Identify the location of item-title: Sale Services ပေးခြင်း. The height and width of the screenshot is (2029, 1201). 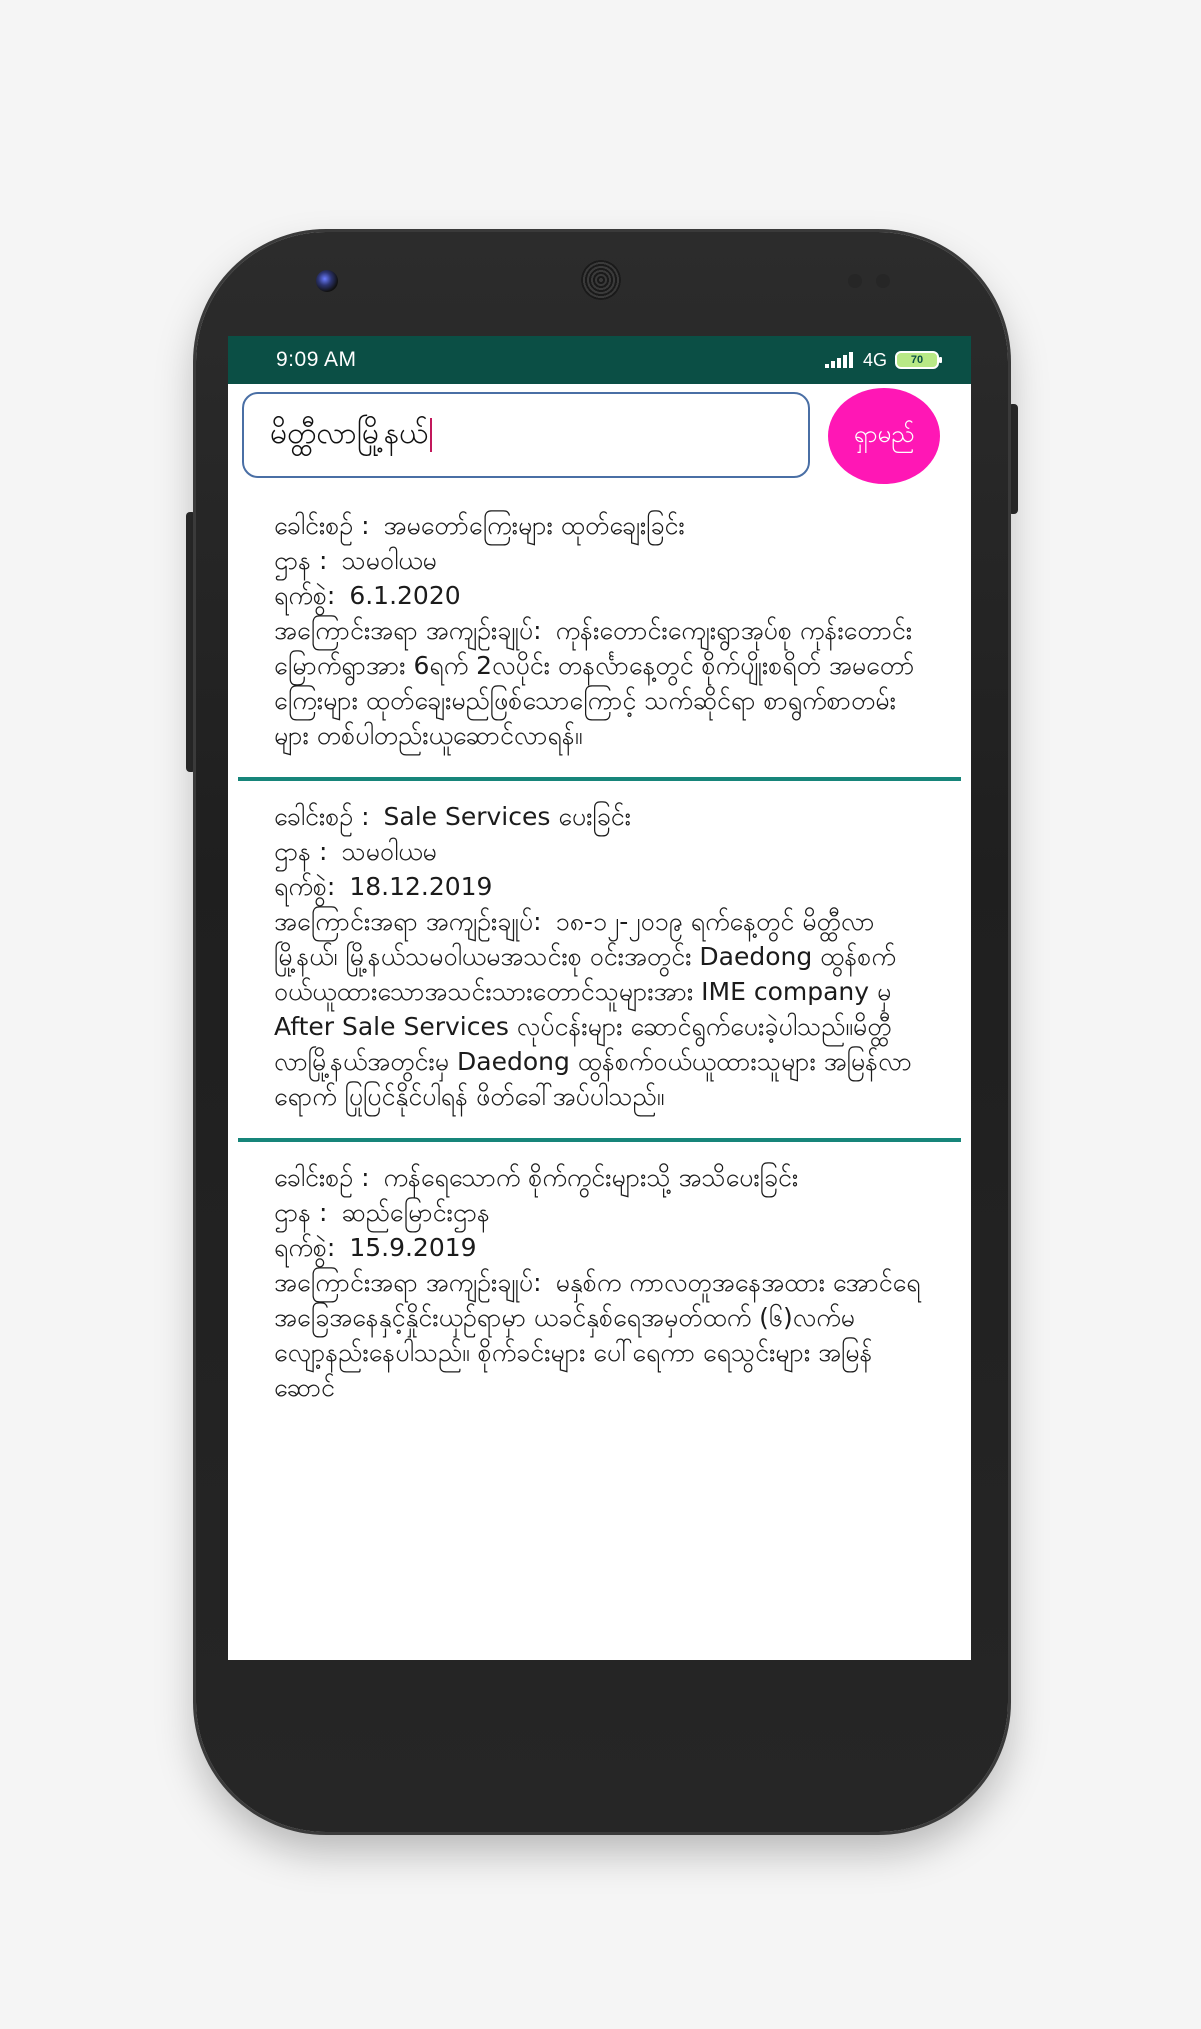
(507, 816).